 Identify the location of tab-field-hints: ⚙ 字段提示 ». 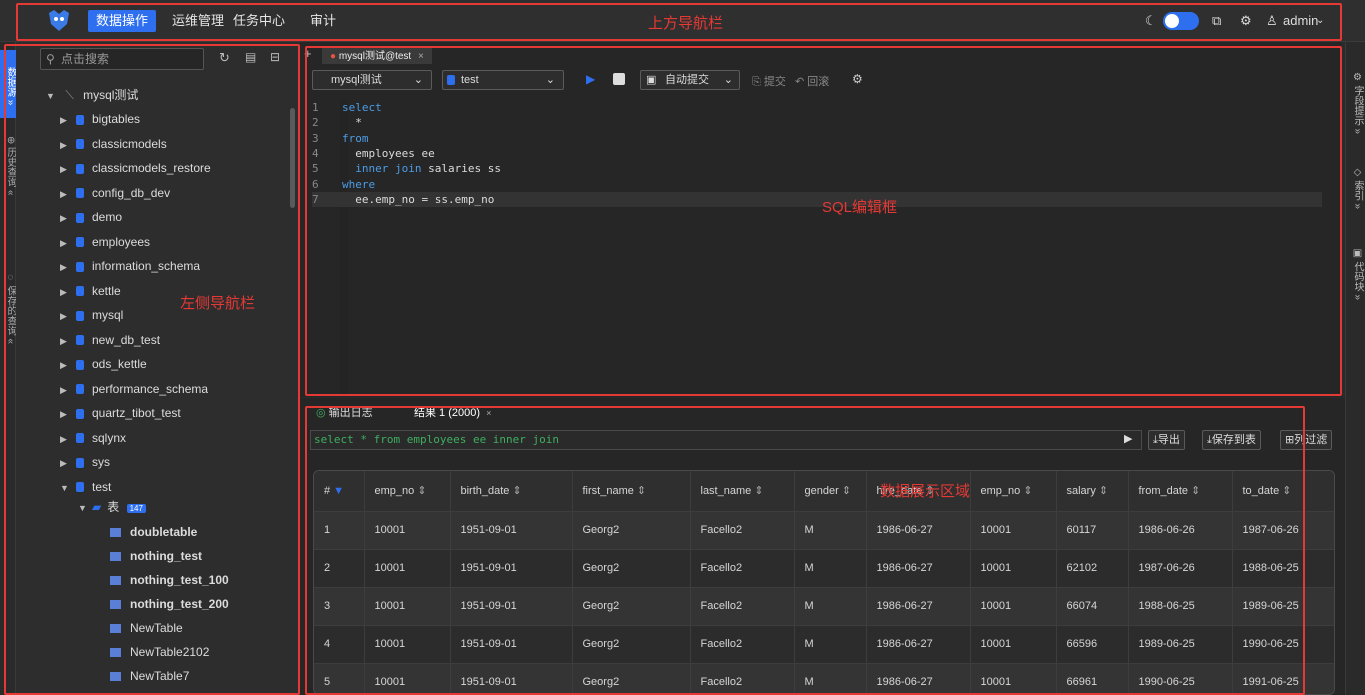
(1355, 103).